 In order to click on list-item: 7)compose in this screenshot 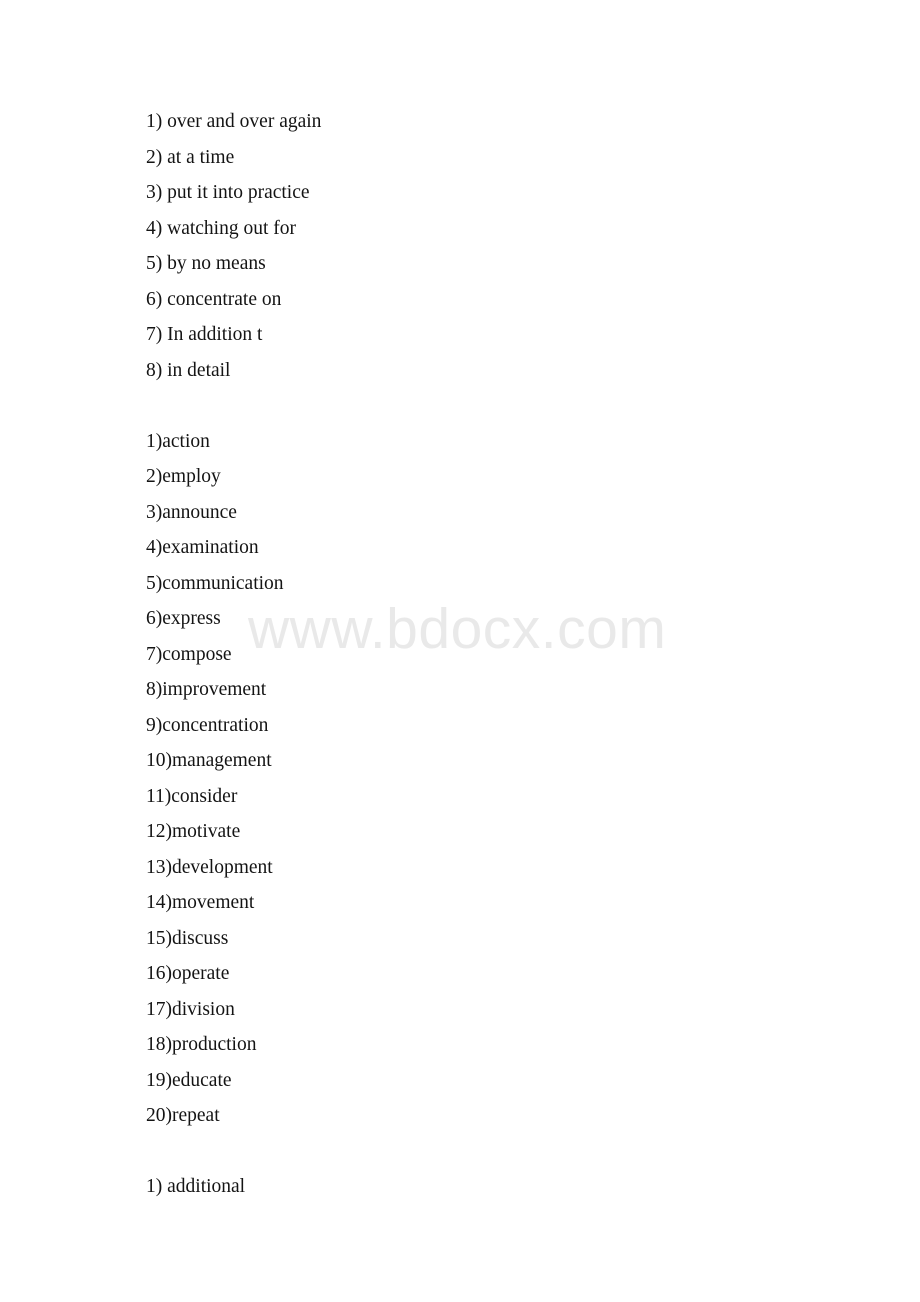, I will do `click(189, 654)`.